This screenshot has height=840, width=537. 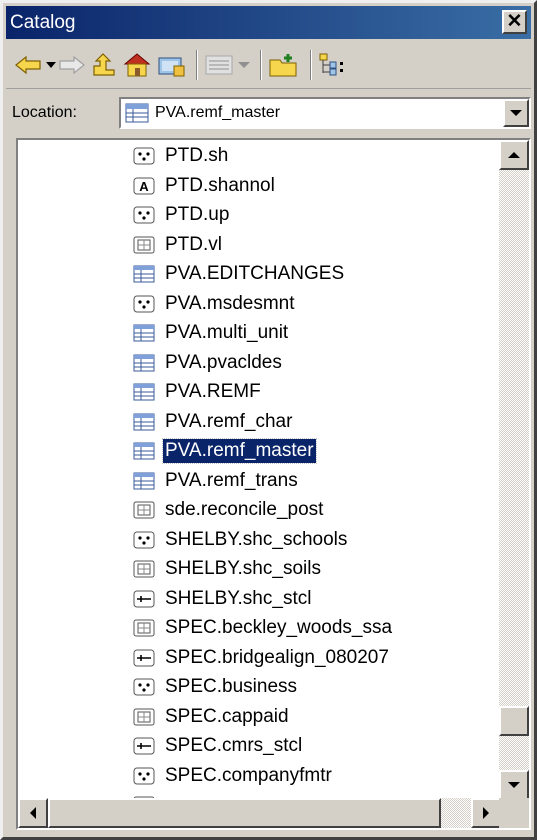 I want to click on tree-item-label: PTD.vl, so click(x=193, y=244).